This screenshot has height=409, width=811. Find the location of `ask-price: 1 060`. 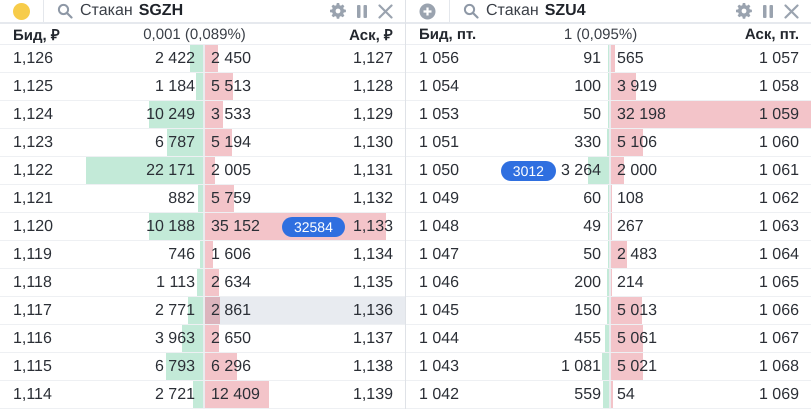

ask-price: 1 060 is located at coordinates (778, 142).